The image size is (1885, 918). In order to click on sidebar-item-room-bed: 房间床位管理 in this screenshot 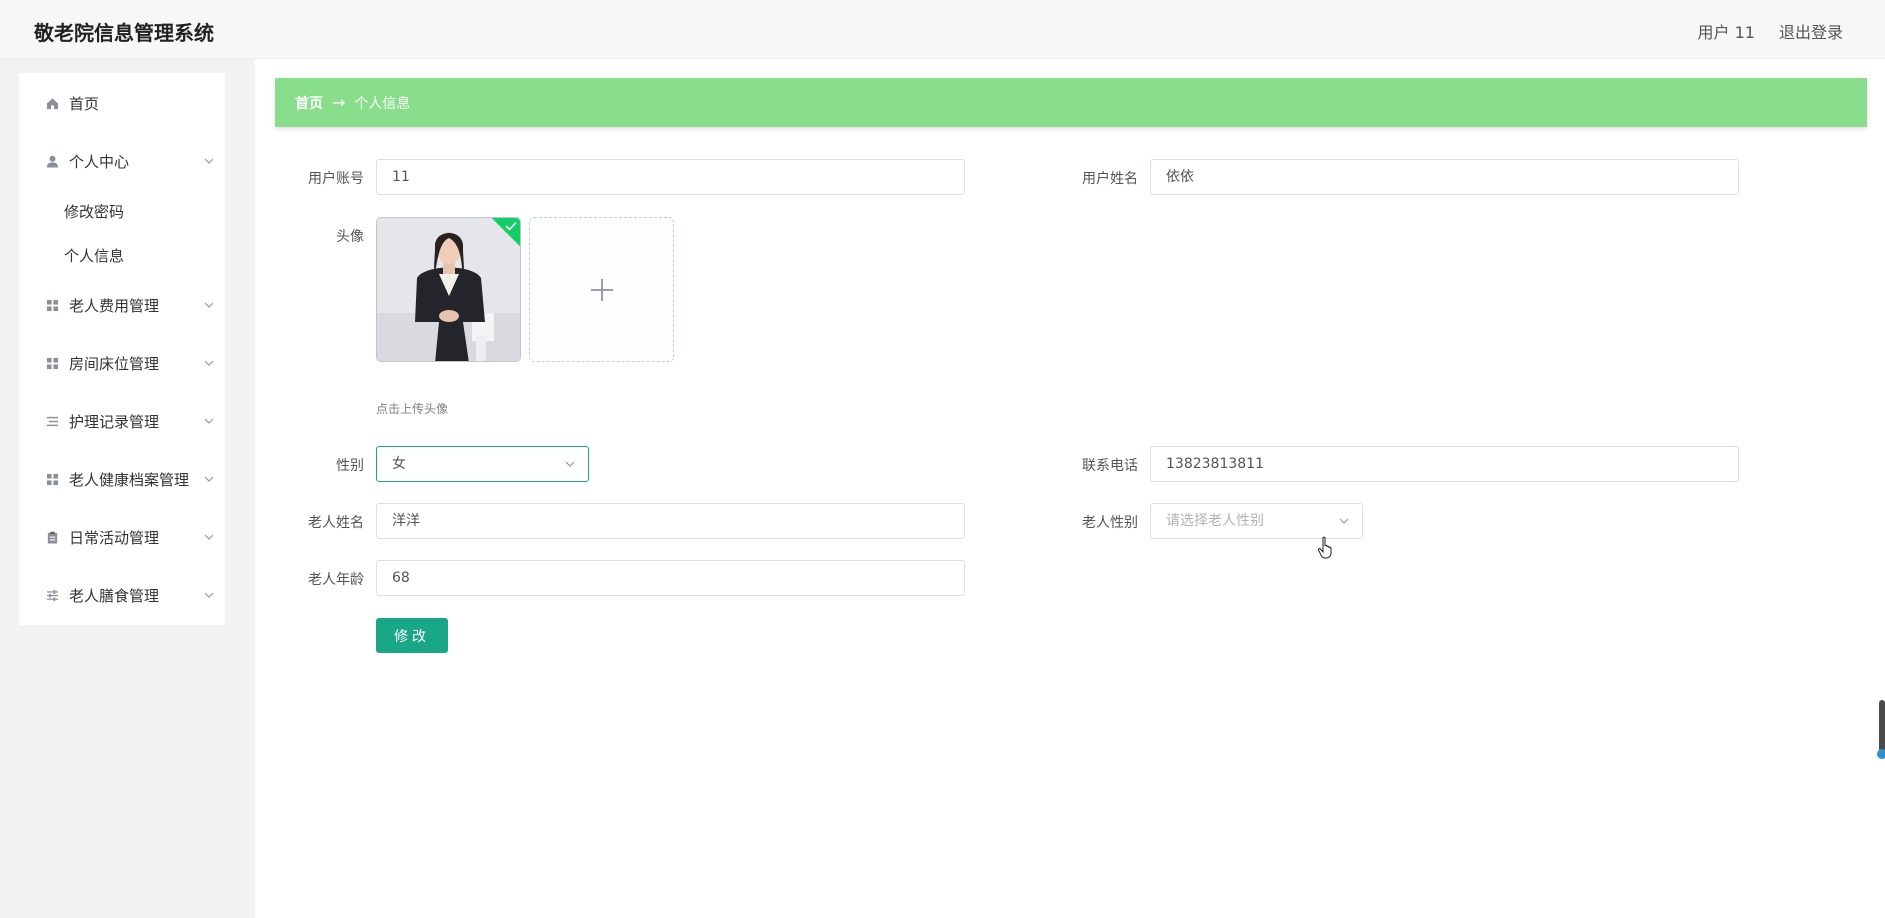, I will do `click(122, 363)`.